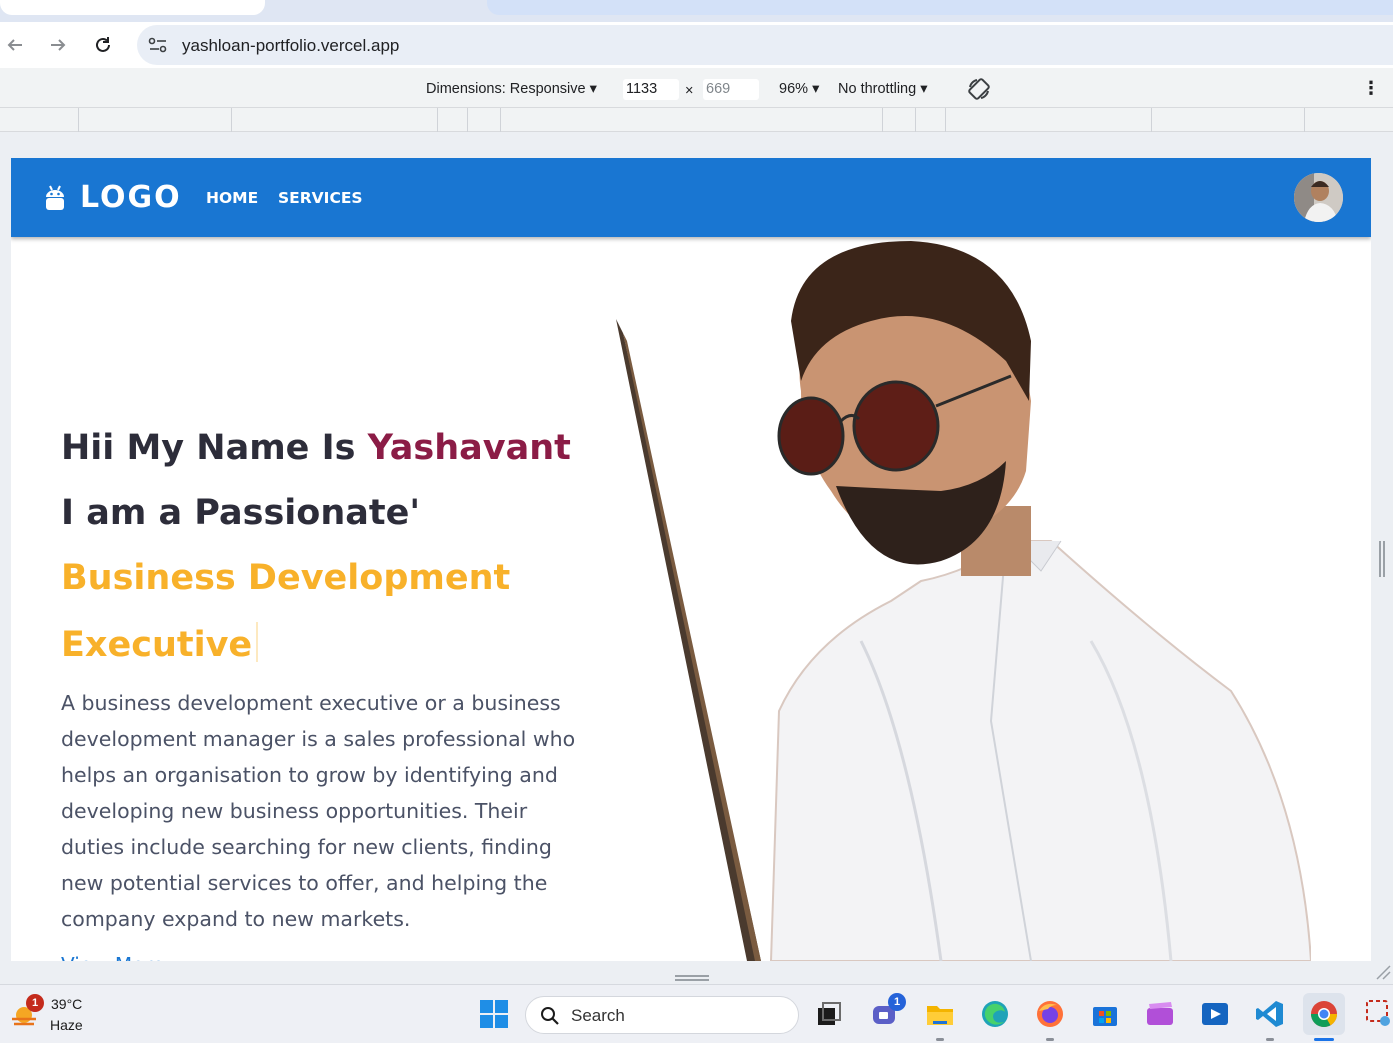 Image resolution: width=1393 pixels, height=1043 pixels. I want to click on hero-role-line1: Business Development, so click(286, 578).